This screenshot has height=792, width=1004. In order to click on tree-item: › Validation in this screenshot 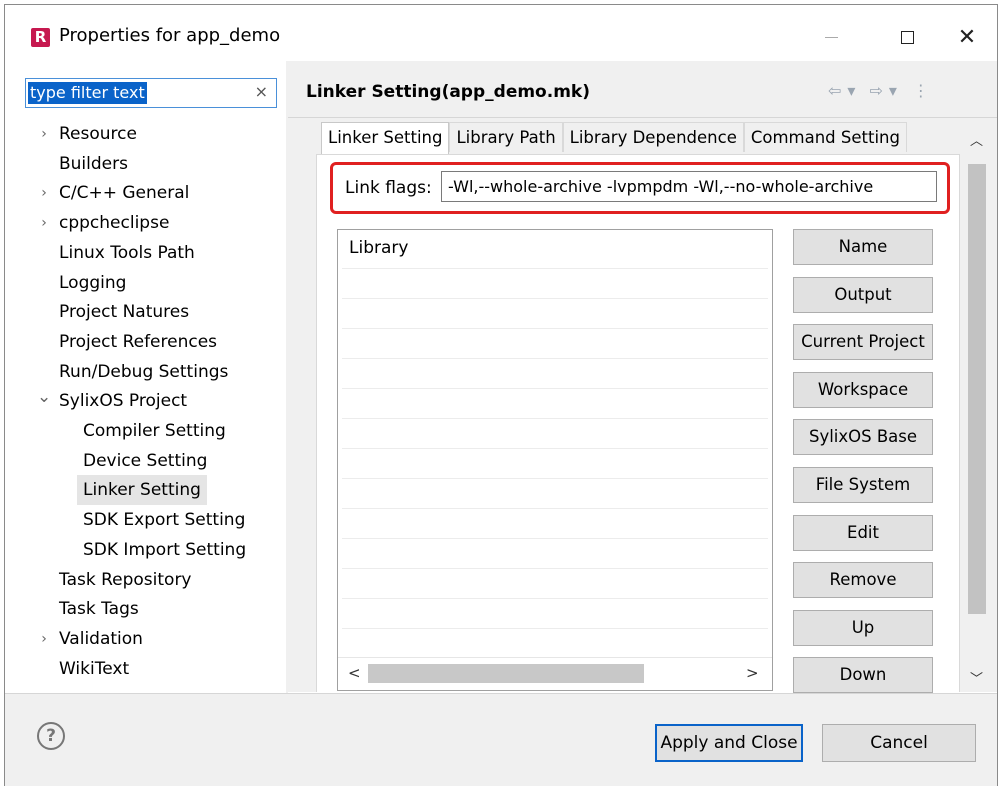, I will do `click(92, 639)`.